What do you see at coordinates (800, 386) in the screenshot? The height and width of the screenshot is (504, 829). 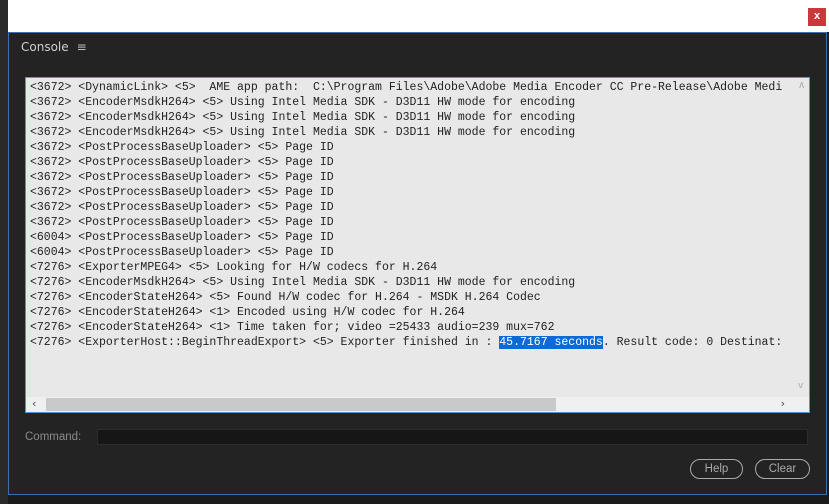 I see `scroll-down-icon: v` at bounding box center [800, 386].